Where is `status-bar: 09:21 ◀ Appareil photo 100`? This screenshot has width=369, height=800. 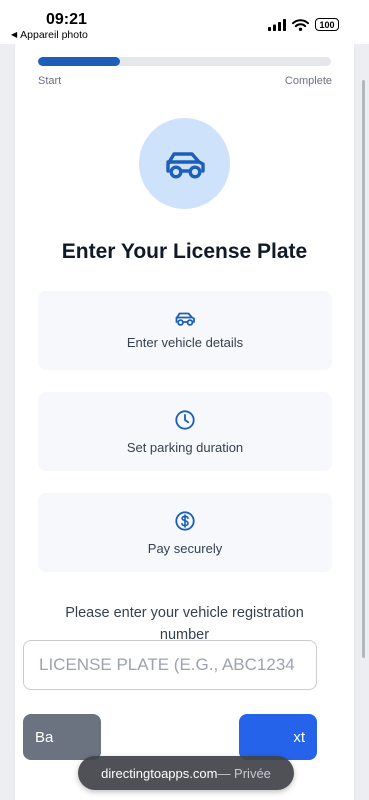
status-bar: 09:21 ◀ Appareil photo 100 is located at coordinates (184, 22).